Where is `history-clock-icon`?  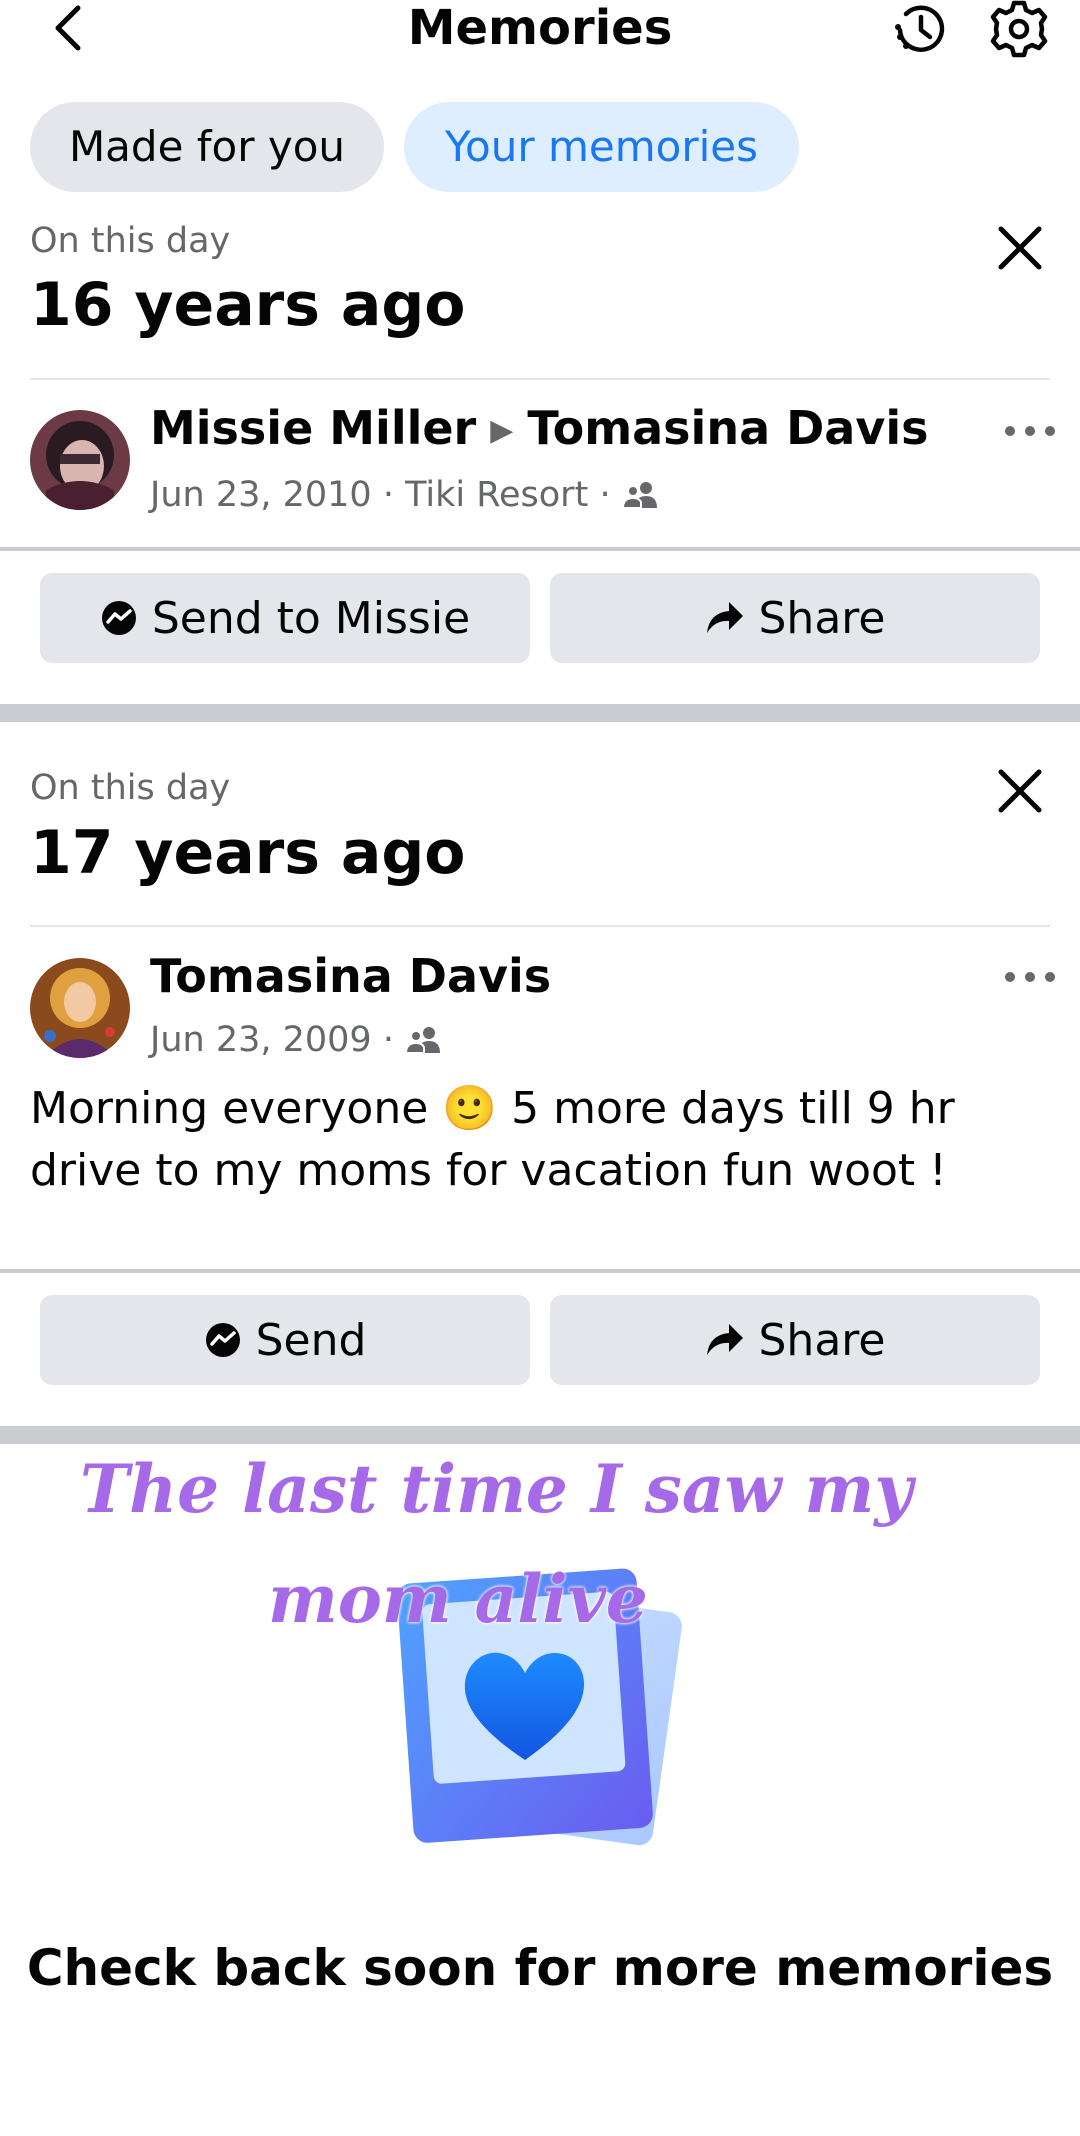 history-clock-icon is located at coordinates (920, 28).